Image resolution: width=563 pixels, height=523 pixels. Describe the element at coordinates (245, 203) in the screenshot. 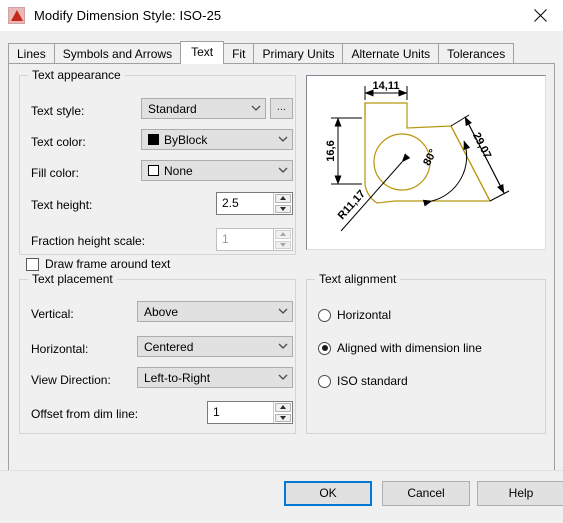

I see `text-height-value: 2.5` at that location.